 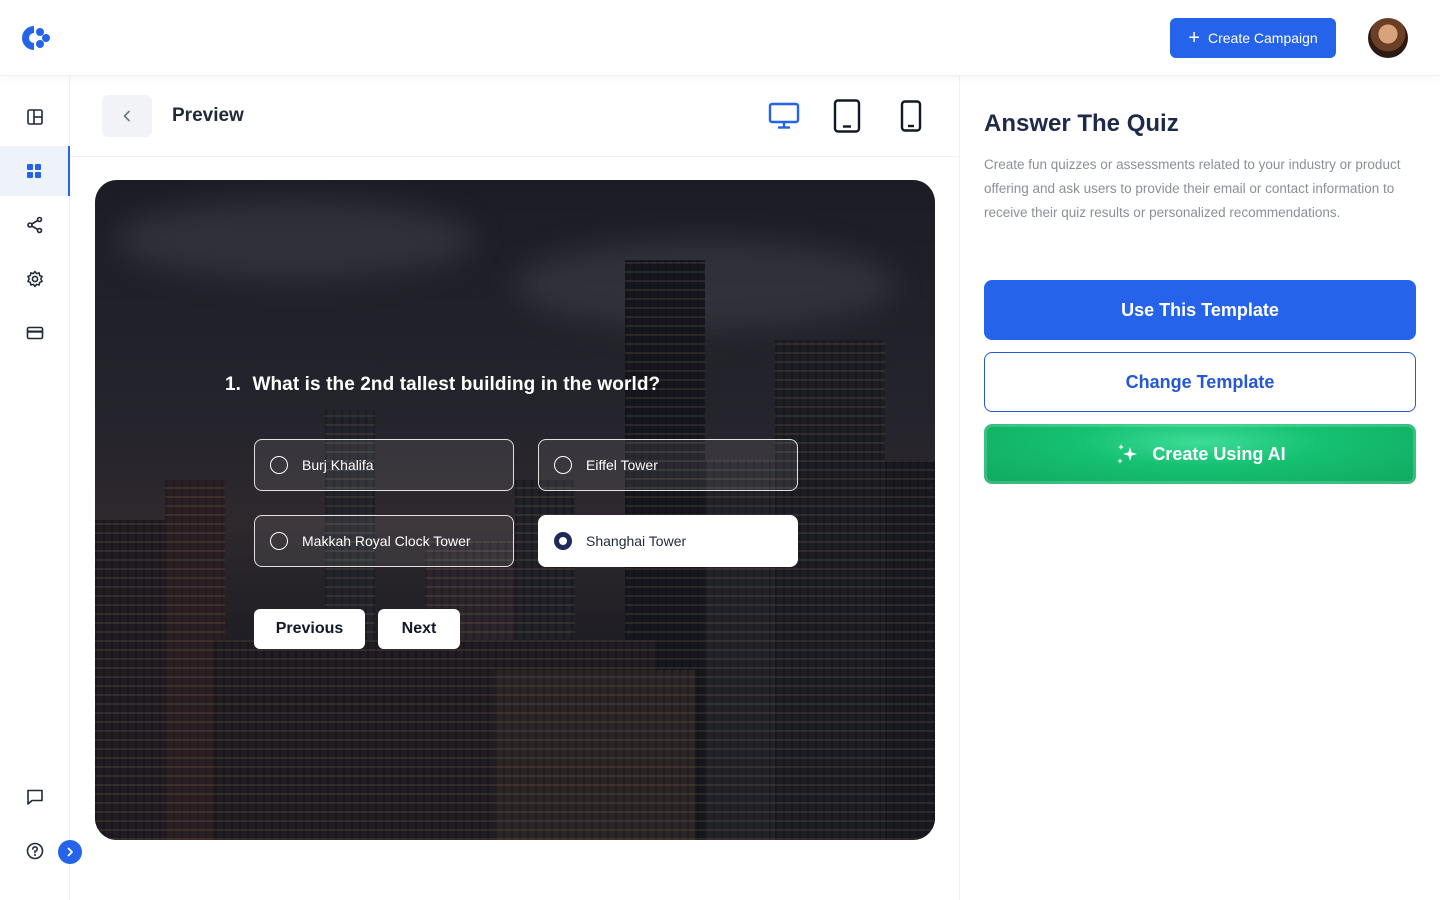 I want to click on panel-title: Answer The Quiz, so click(x=1081, y=123).